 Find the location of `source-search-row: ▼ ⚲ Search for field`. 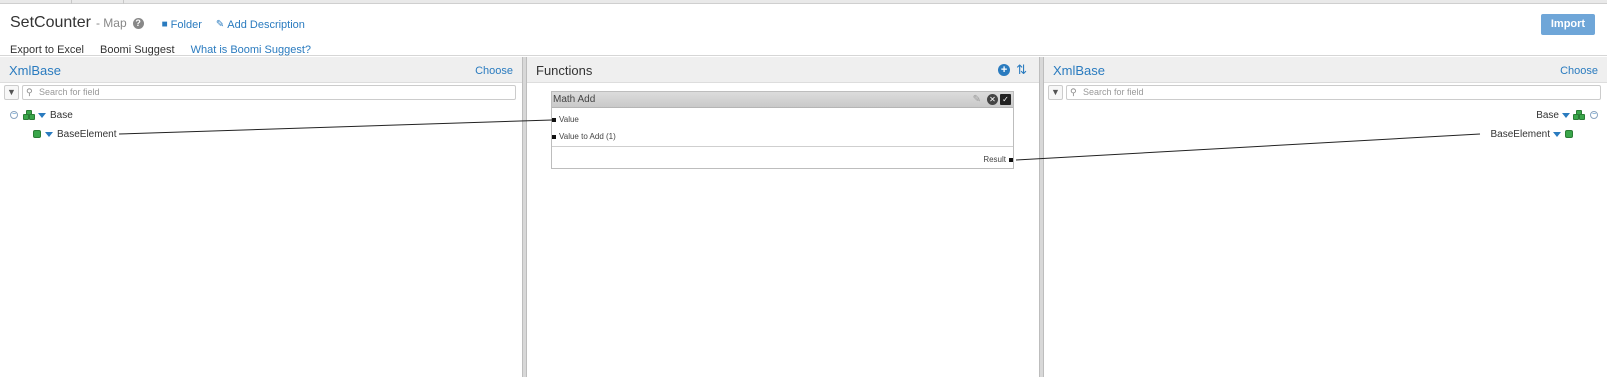

source-search-row: ▼ ⚲ Search for field is located at coordinates (261, 93).